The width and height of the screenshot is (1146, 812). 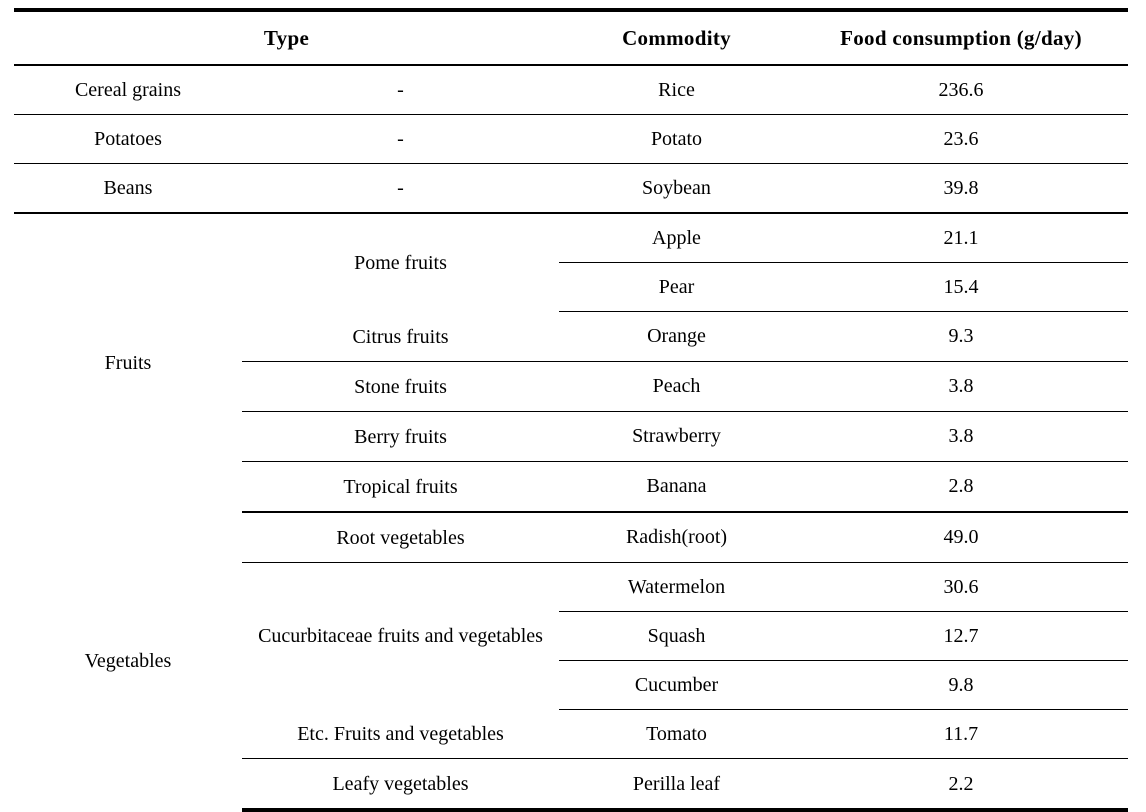 What do you see at coordinates (676, 188) in the screenshot?
I see `cell-commodity: Soybean` at bounding box center [676, 188].